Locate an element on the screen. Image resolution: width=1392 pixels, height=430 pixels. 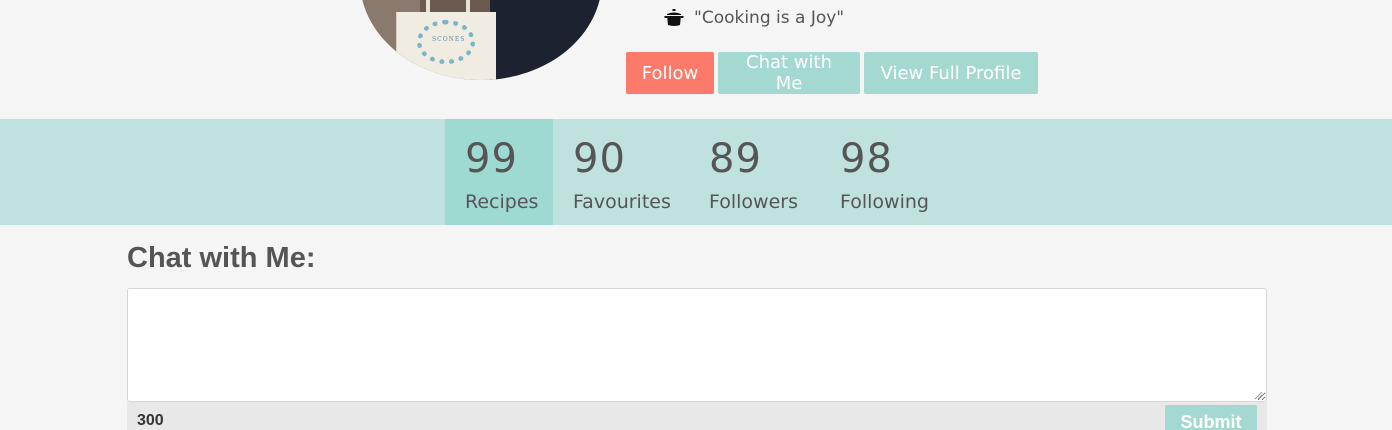
chat-heading: Chat with Me: is located at coordinates (221, 258).